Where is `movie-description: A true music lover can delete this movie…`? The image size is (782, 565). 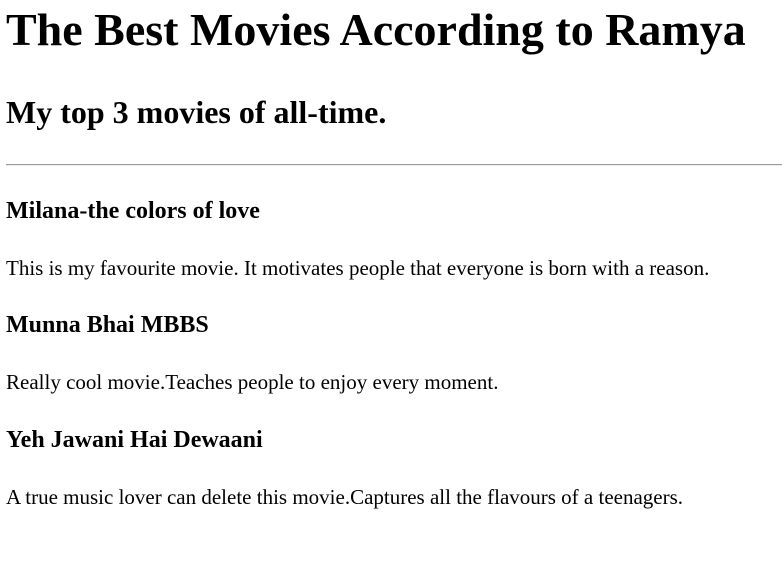 movie-description: A true music lover can delete this movie… is located at coordinates (345, 497).